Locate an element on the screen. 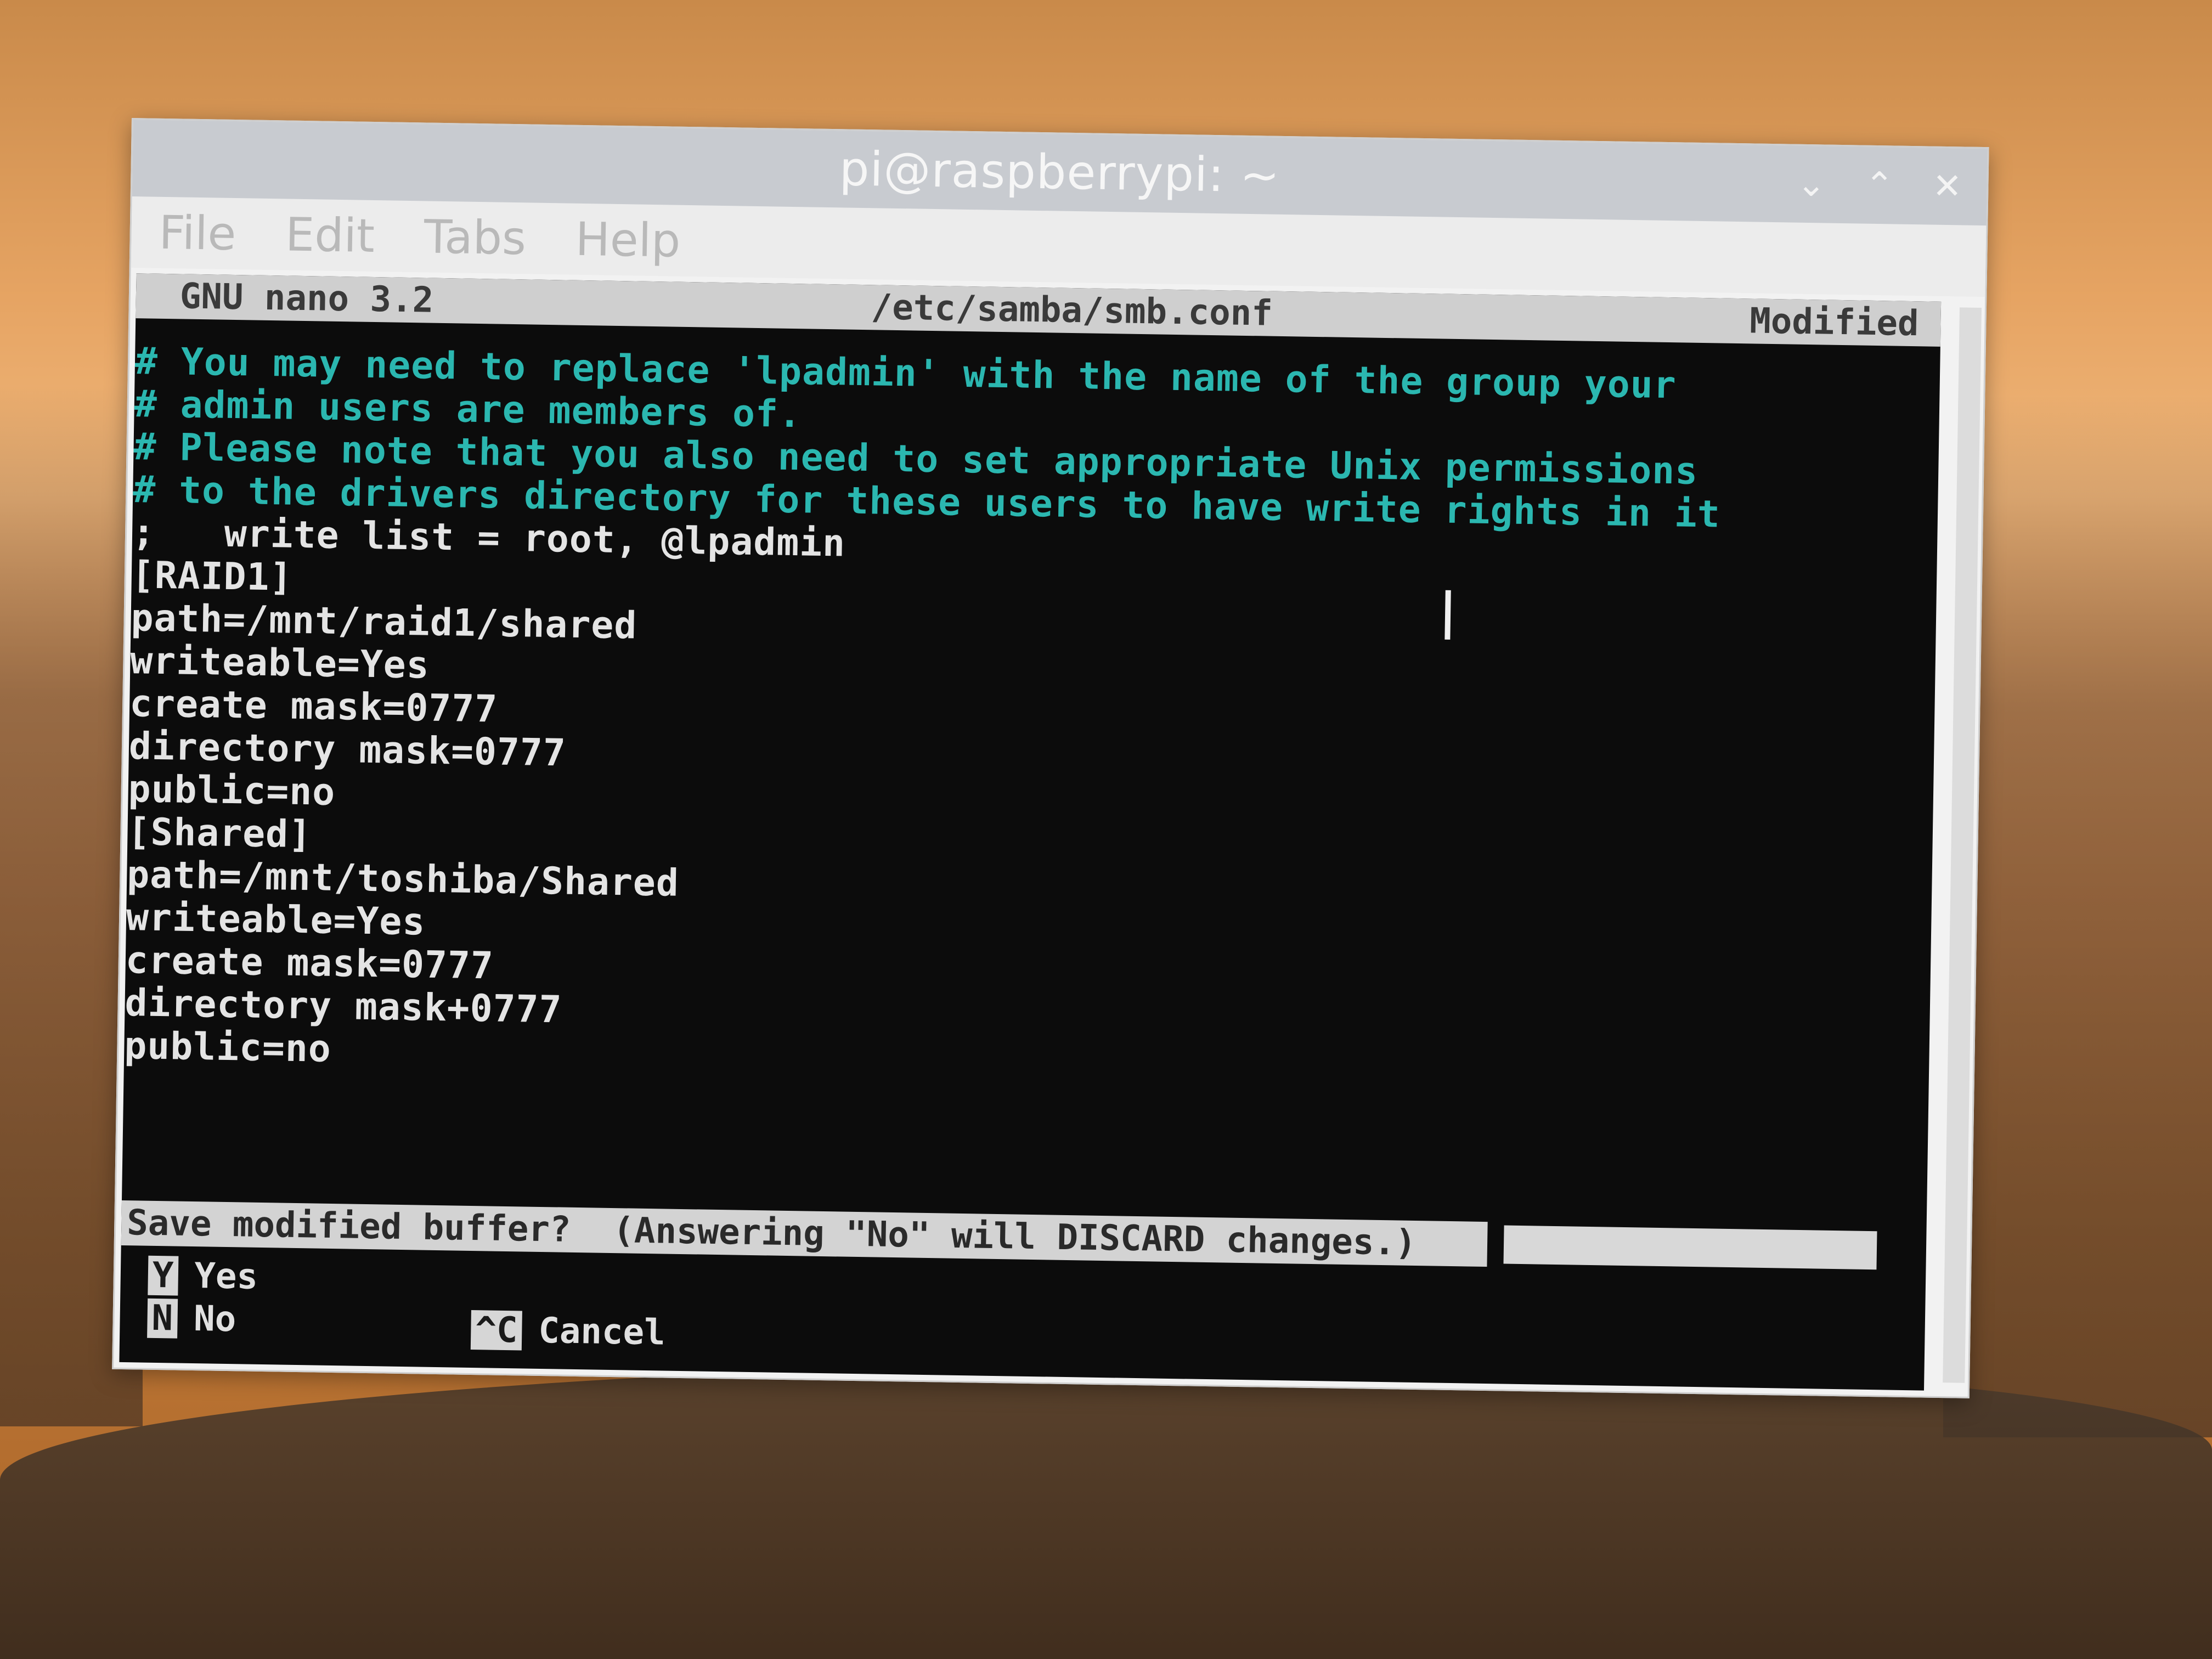  menu-tabs: Tabs is located at coordinates (475, 238).